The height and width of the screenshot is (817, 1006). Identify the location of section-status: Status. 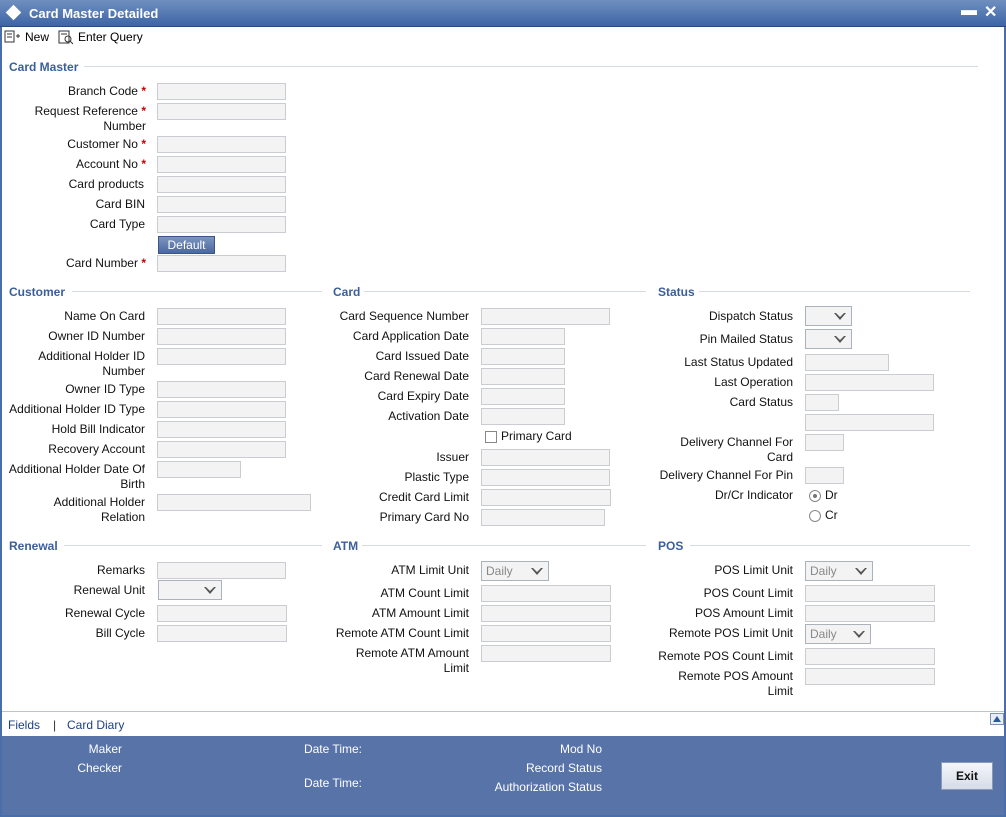
(676, 292).